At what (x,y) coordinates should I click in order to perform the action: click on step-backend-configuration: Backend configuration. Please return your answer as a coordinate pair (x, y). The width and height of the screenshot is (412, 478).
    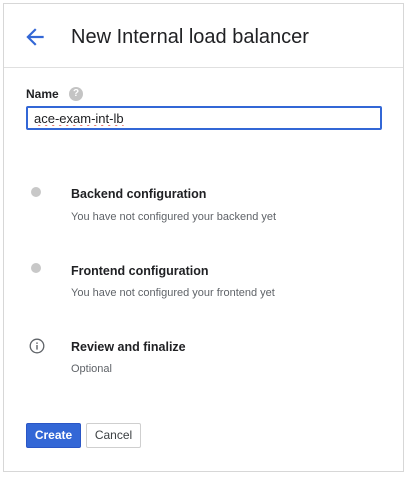
    Looking at the image, I should click on (138, 194).